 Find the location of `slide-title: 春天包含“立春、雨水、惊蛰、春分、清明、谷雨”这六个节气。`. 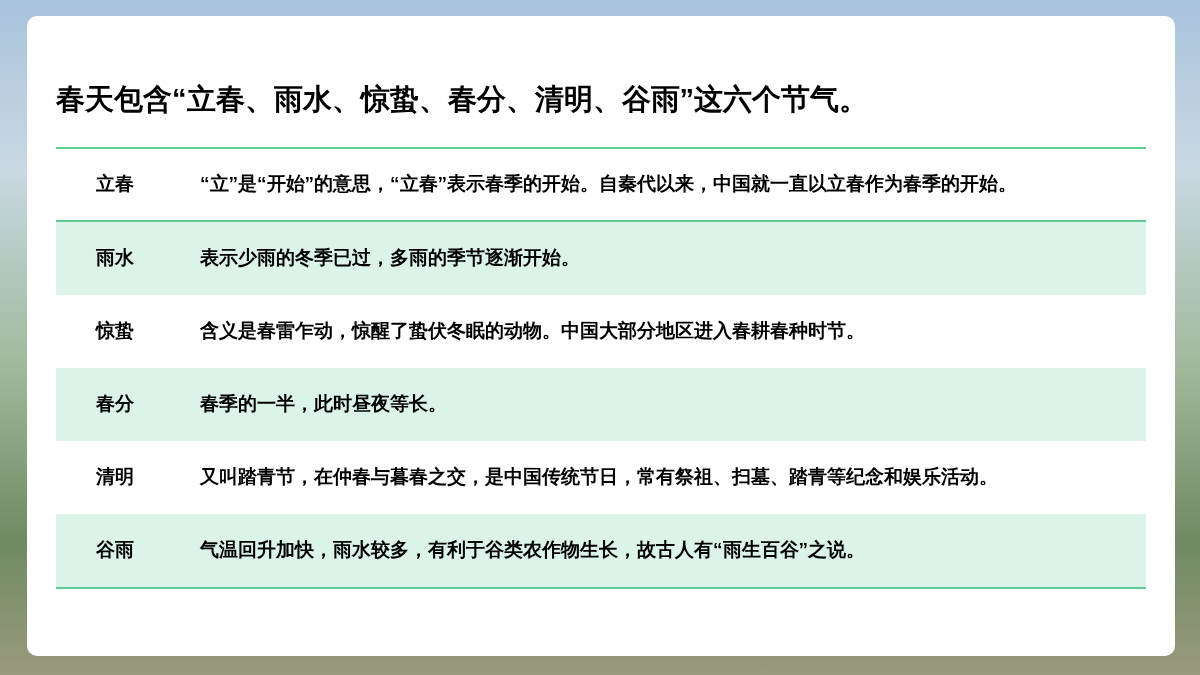

slide-title: 春天包含“立春、雨水、惊蛰、春分、清明、谷雨”这六个节气。 is located at coordinates (462, 99).